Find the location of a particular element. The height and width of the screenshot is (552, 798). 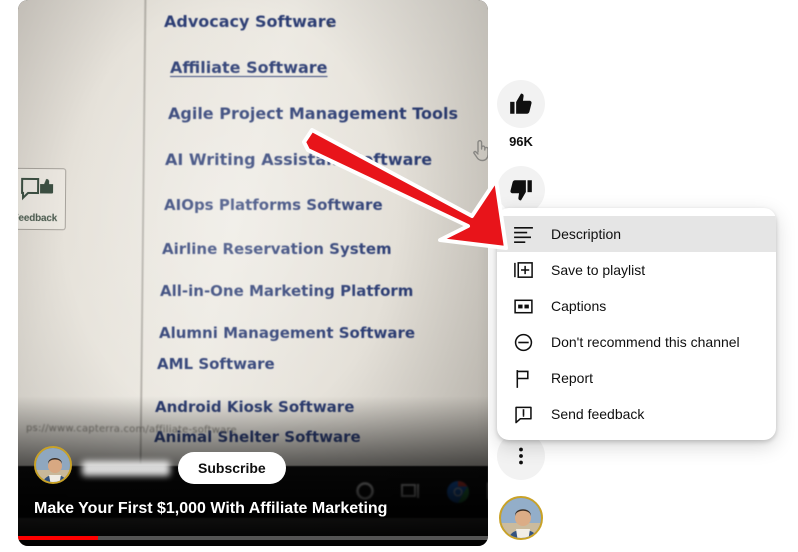

thumbs-down-icon is located at coordinates (521, 190).